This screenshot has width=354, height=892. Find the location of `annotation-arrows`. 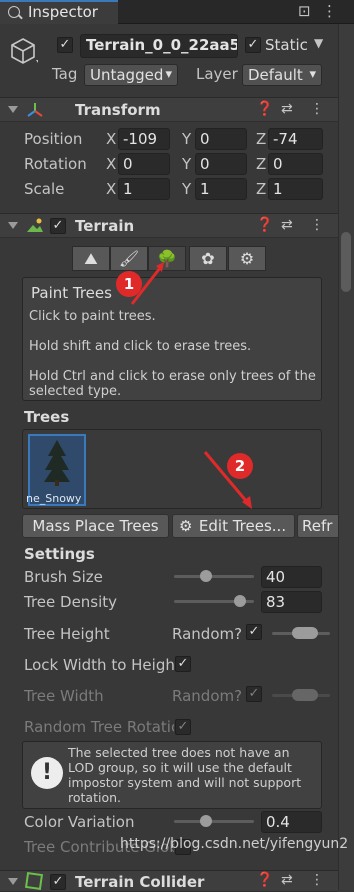

annotation-arrows is located at coordinates (191, 385).